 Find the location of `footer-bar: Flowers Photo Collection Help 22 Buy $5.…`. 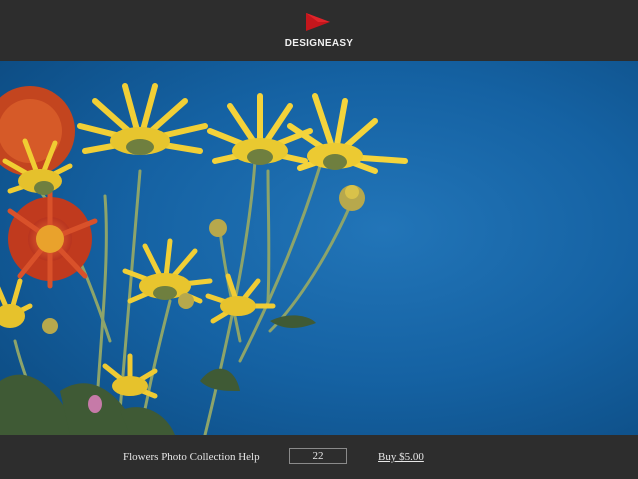

footer-bar: Flowers Photo Collection Help 22 Buy $5.… is located at coordinates (319, 457).